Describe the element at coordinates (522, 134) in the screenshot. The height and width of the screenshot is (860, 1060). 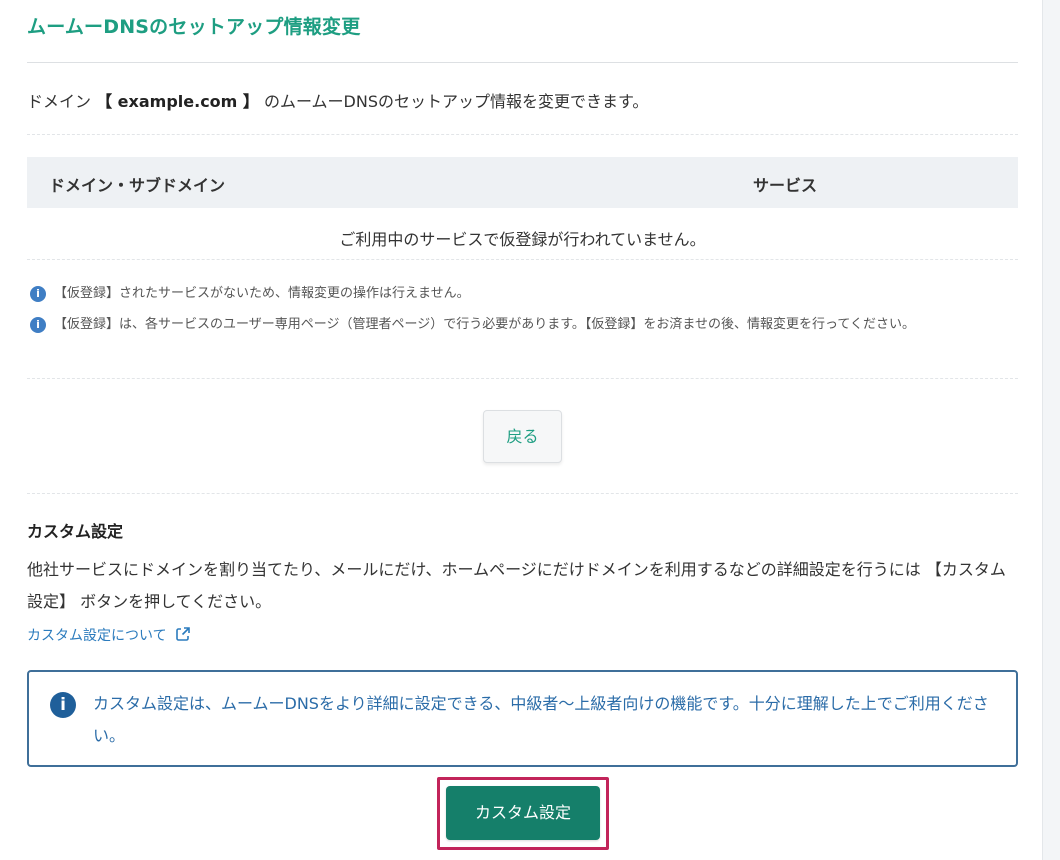
I see `intro-divider` at that location.